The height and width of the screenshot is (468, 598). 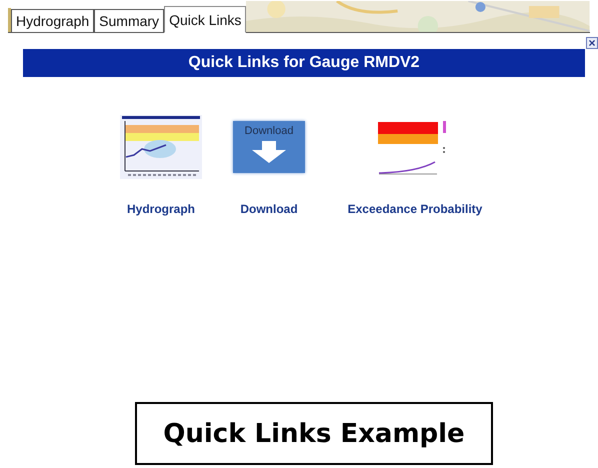 What do you see at coordinates (205, 19) in the screenshot?
I see `tab: Quick Links` at bounding box center [205, 19].